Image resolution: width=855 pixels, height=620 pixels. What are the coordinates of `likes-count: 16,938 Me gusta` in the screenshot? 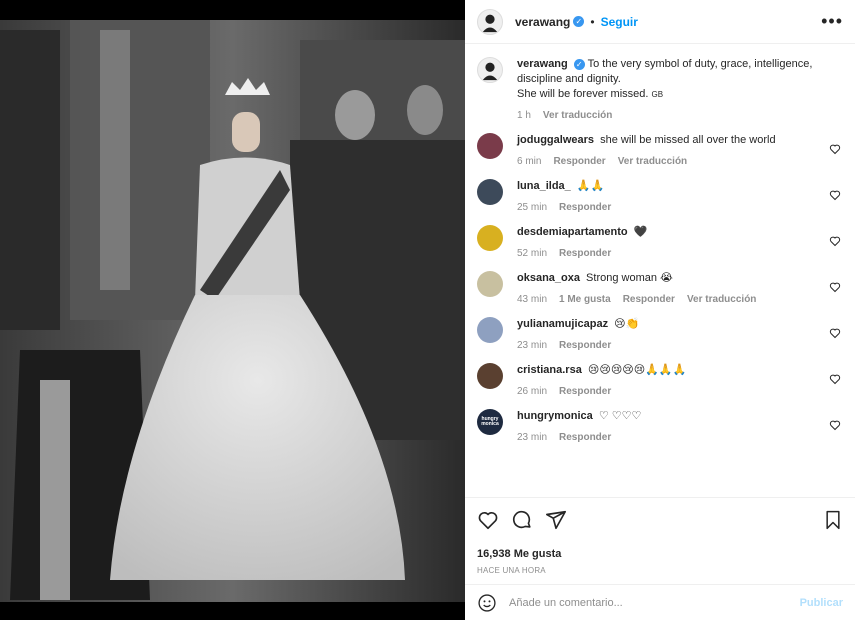 It's located at (660, 554).